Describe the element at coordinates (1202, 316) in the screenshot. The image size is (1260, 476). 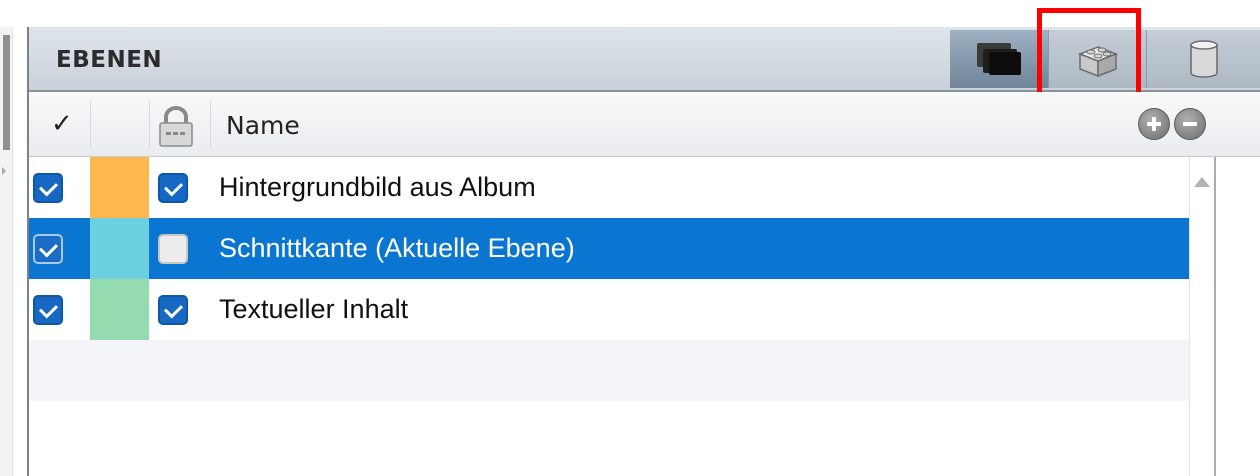
I see `layer-list-scrollbar` at that location.